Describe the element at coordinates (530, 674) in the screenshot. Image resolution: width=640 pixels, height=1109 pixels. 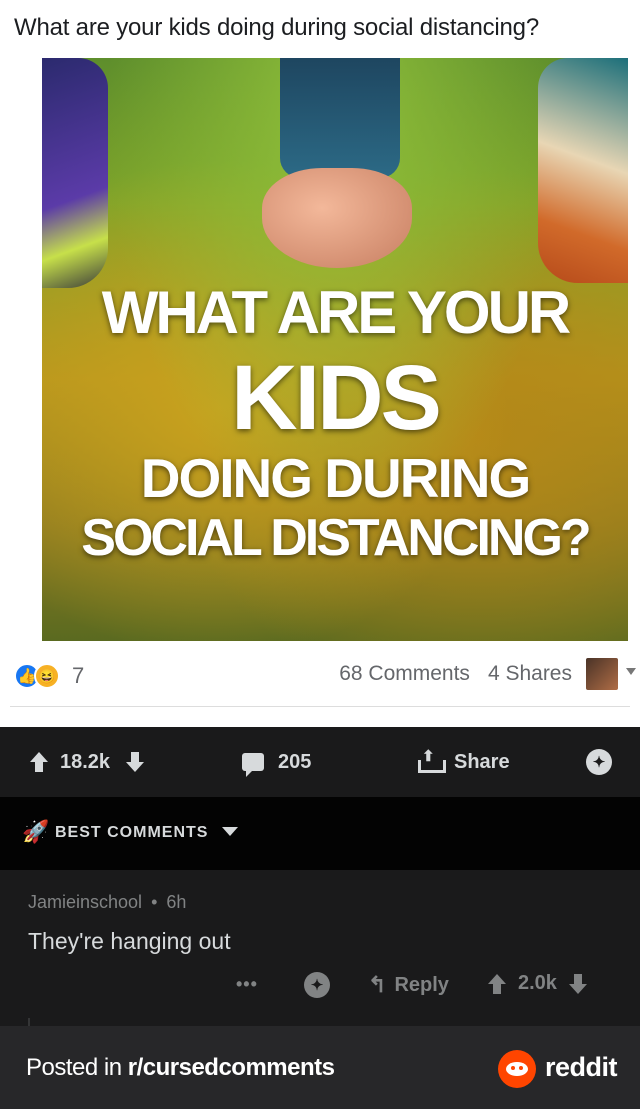
I see `shares-count-link: 4 Shares` at that location.